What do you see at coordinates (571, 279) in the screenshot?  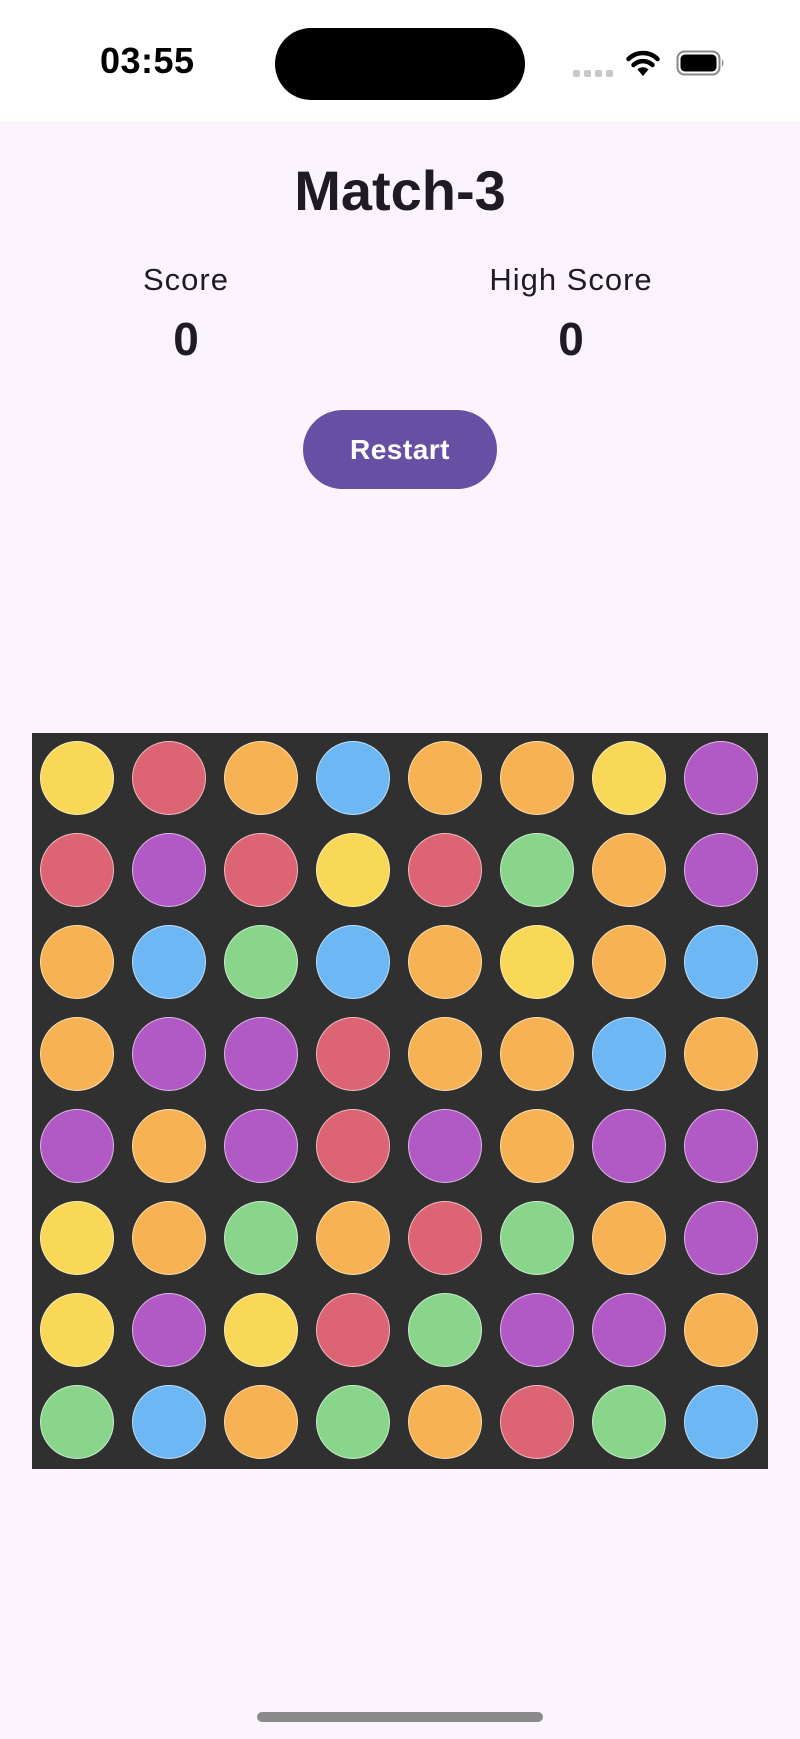 I see `high-score-label: High Score` at bounding box center [571, 279].